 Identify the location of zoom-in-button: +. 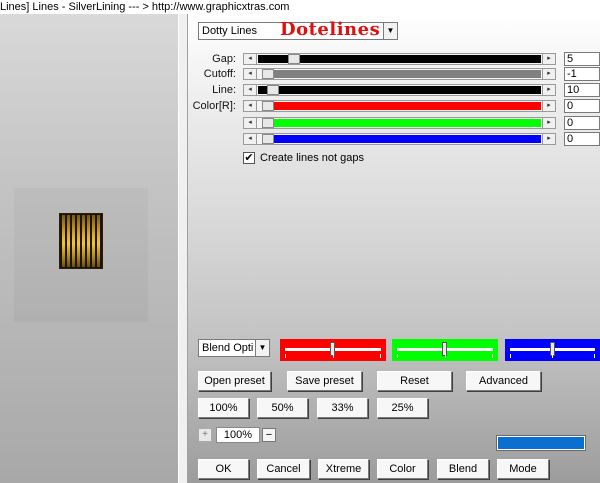
(205, 435).